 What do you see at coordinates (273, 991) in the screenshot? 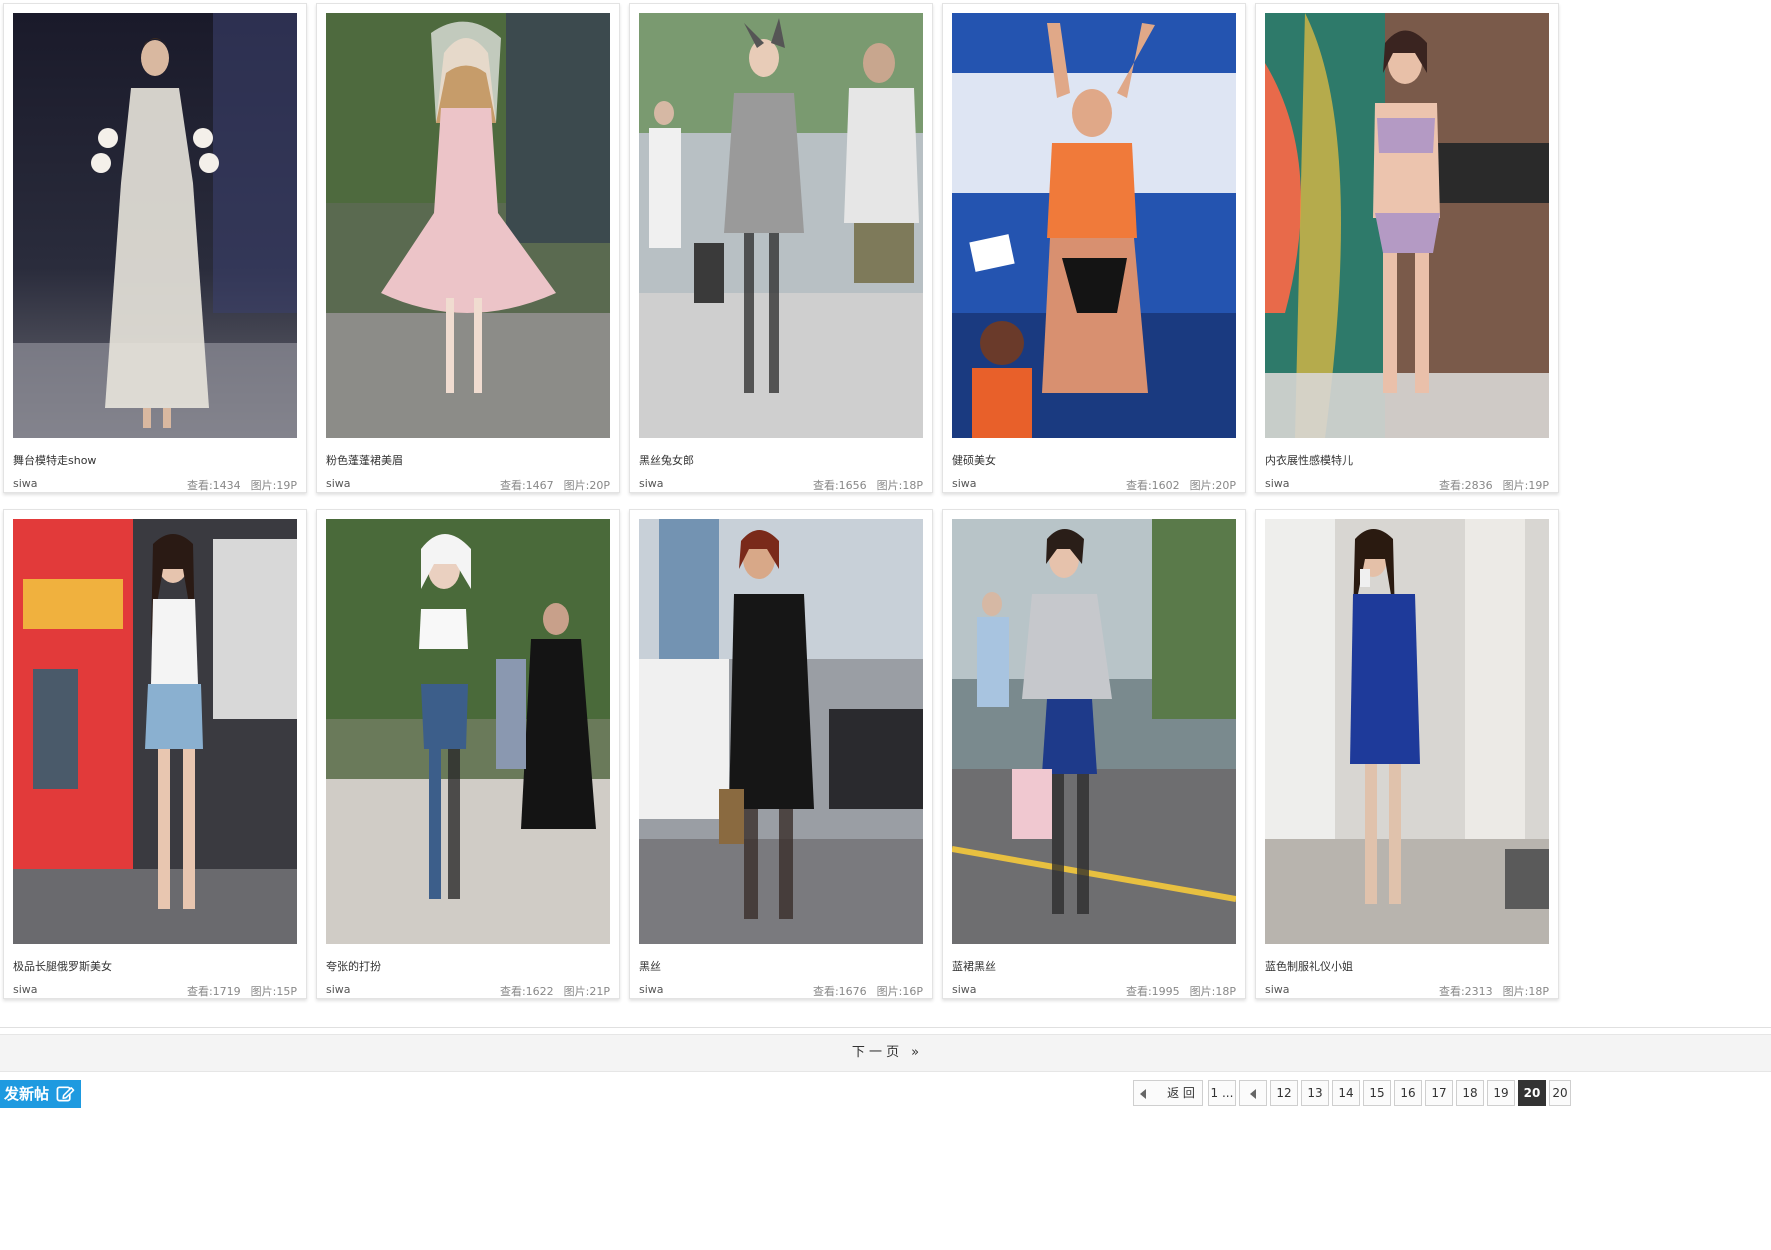
I see `picture-count: 图片:15P` at bounding box center [273, 991].